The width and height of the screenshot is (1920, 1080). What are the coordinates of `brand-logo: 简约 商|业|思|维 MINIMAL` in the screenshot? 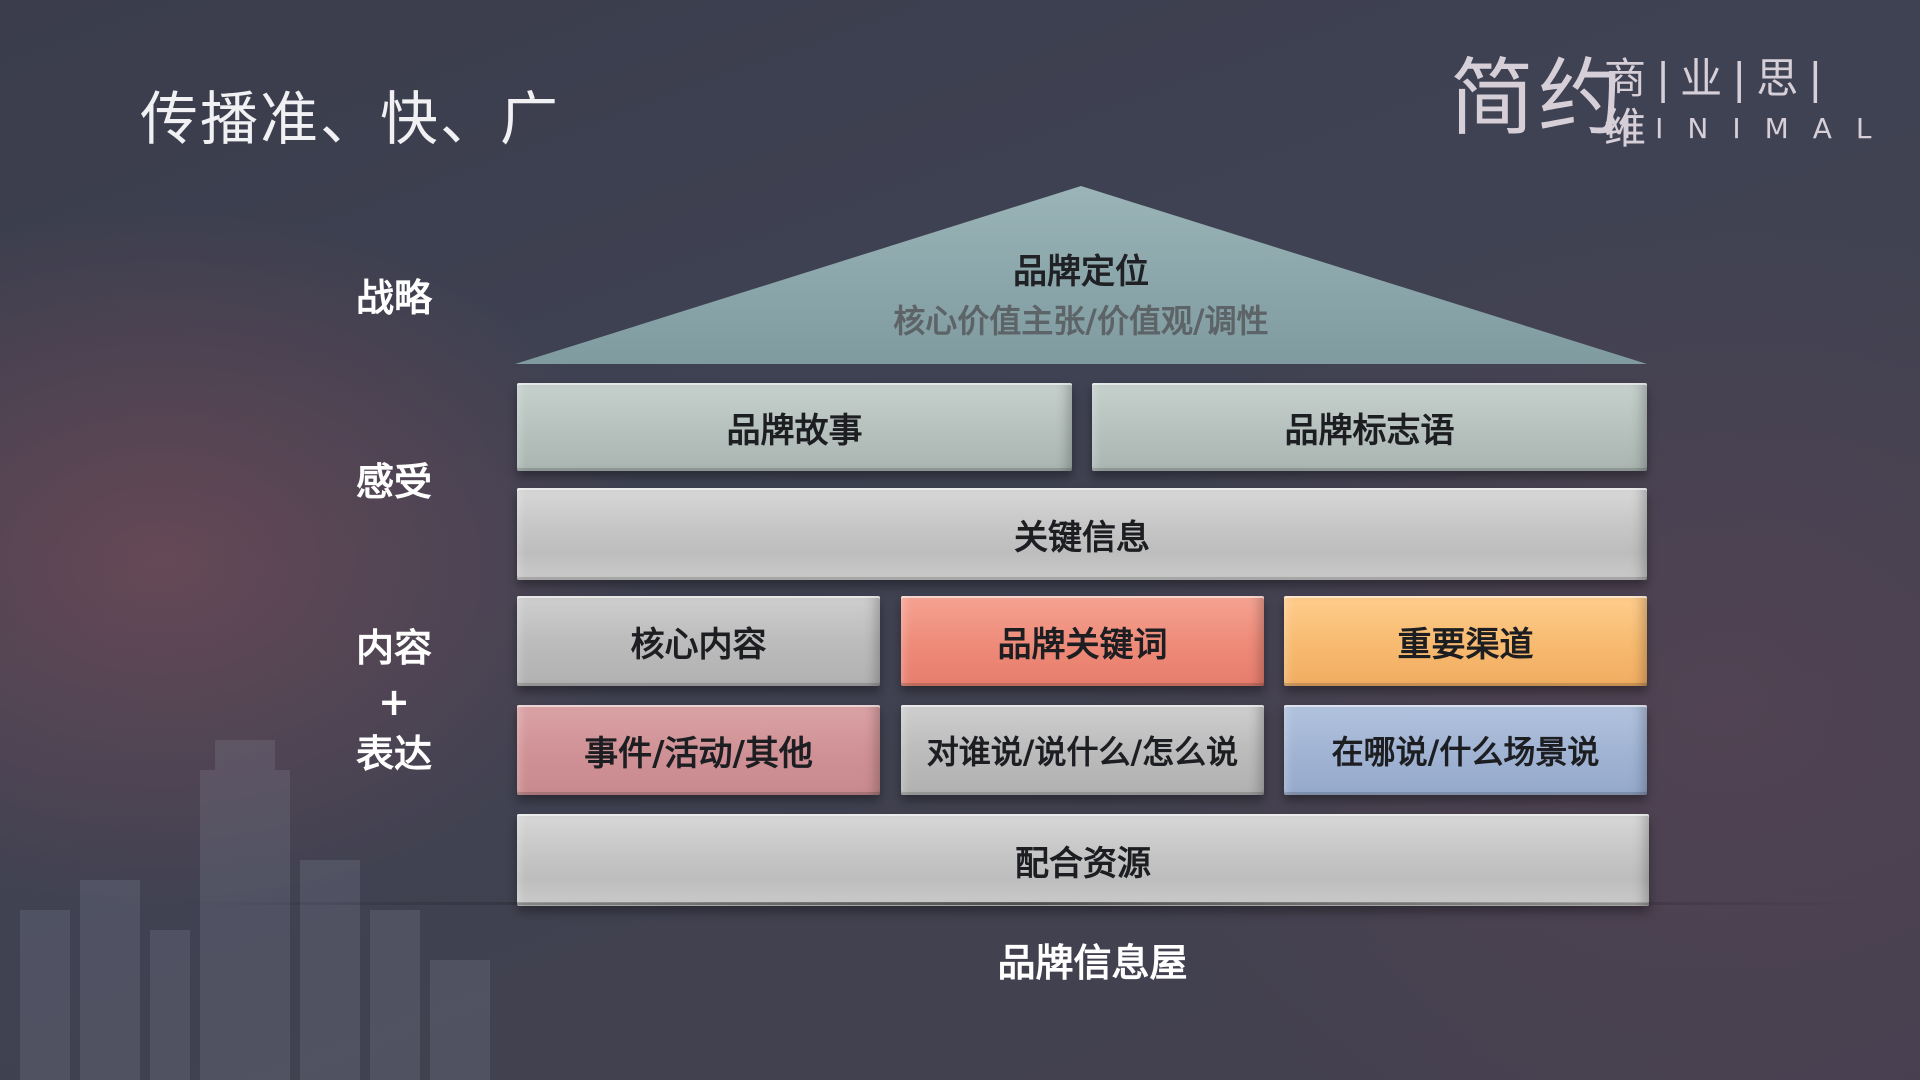 It's located at (1661, 103).